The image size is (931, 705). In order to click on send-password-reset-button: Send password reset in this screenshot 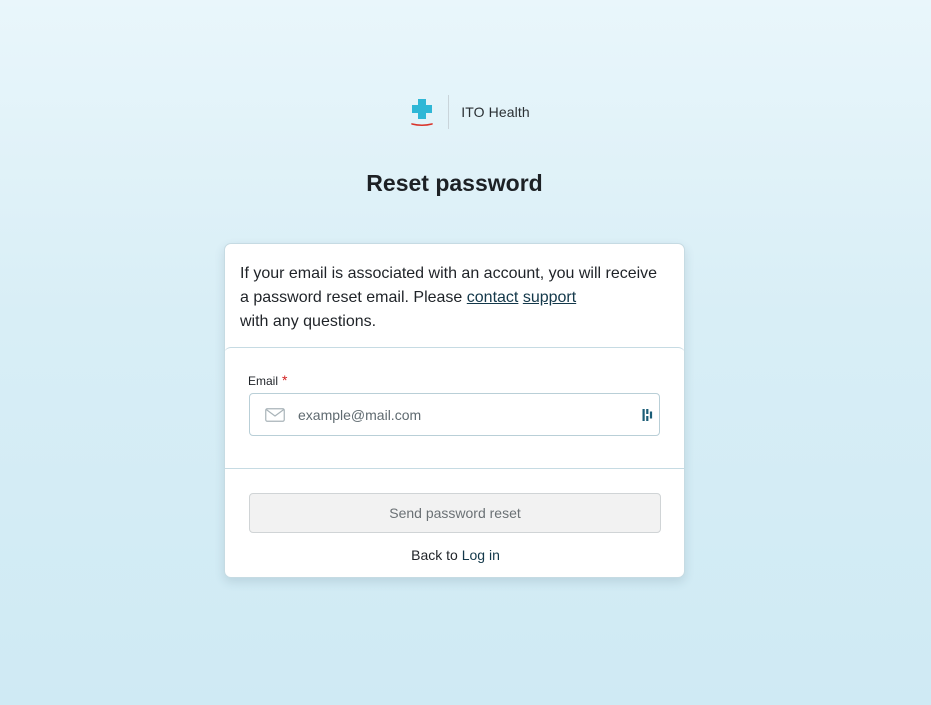, I will do `click(455, 513)`.